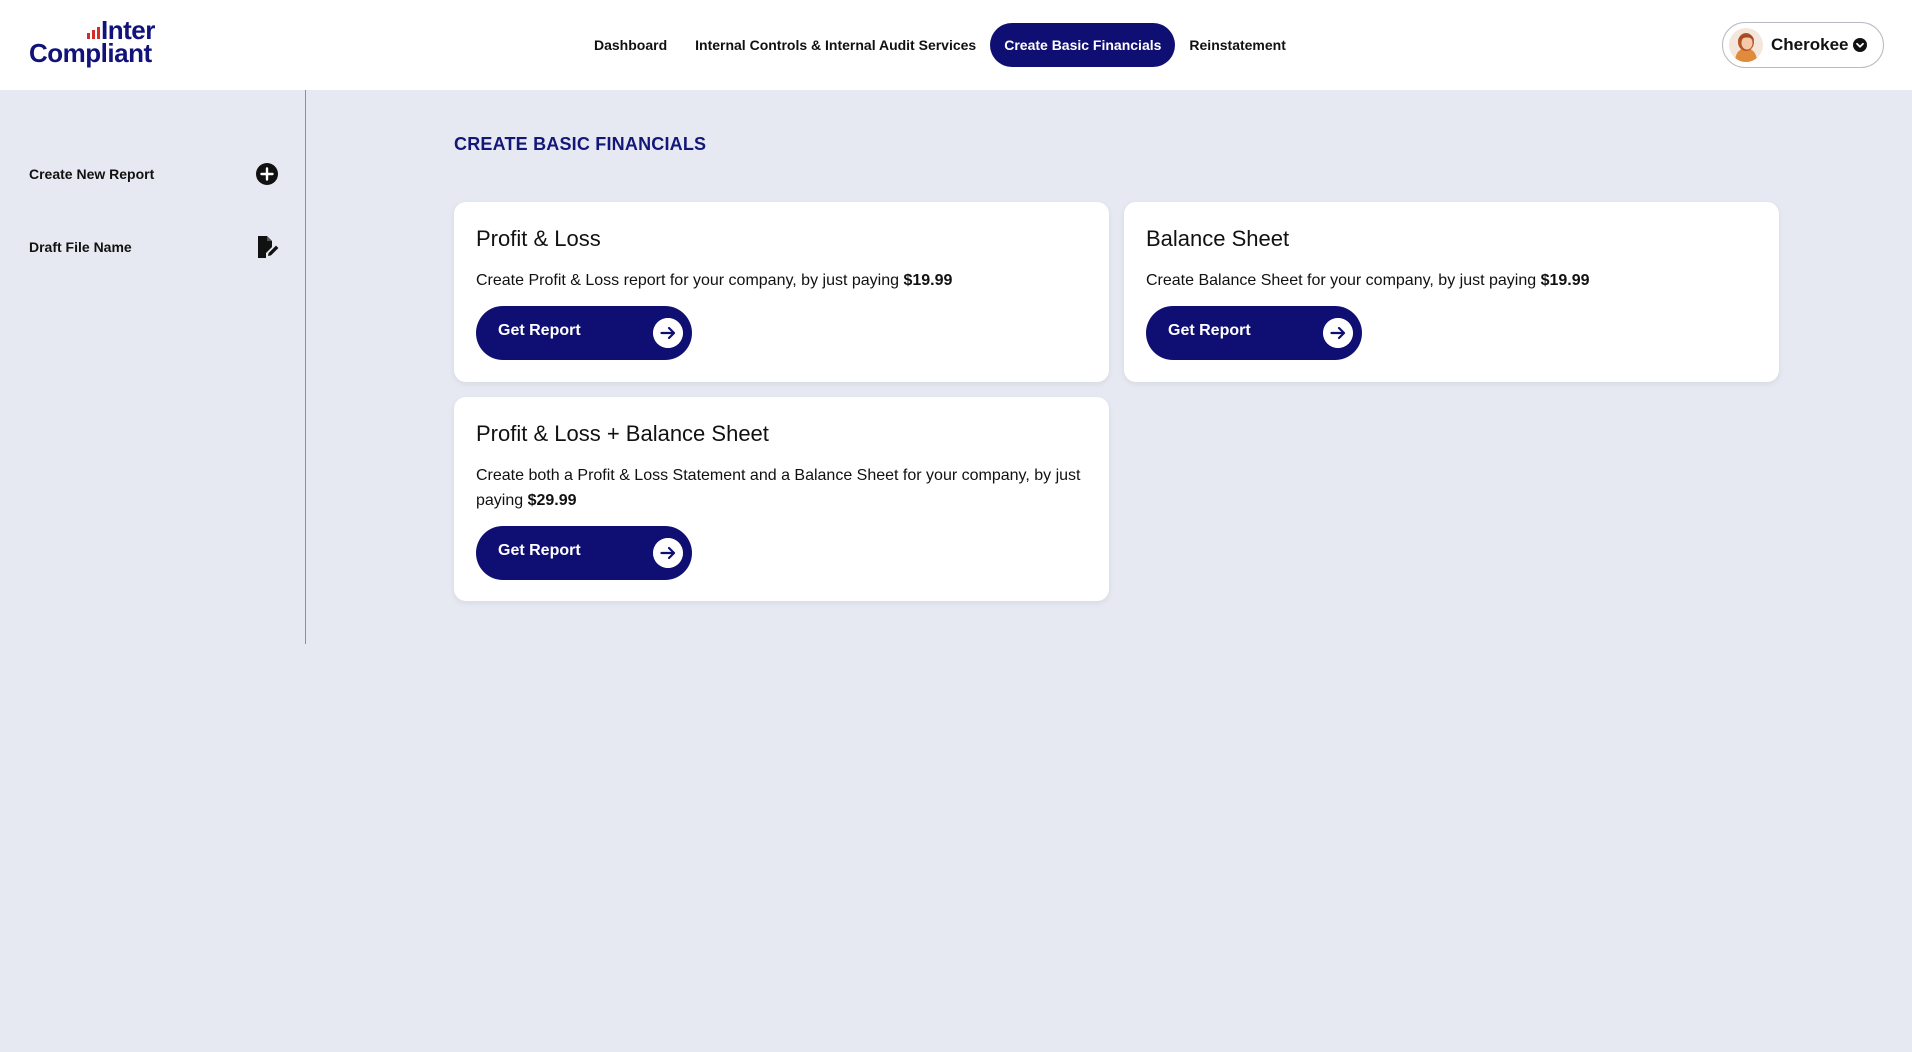 The height and width of the screenshot is (1052, 1912). Describe the element at coordinates (268, 247) in the screenshot. I see `file-edit-icon` at that location.